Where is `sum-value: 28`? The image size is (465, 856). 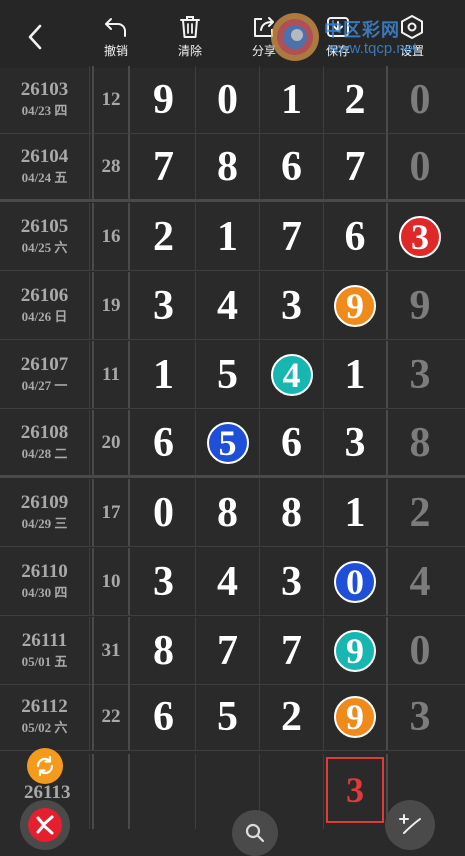
sum-value: 28 is located at coordinates (111, 166).